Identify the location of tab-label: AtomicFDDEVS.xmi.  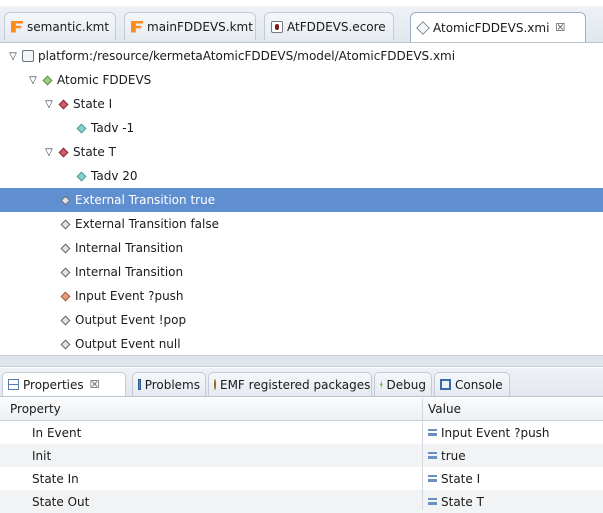
(491, 27).